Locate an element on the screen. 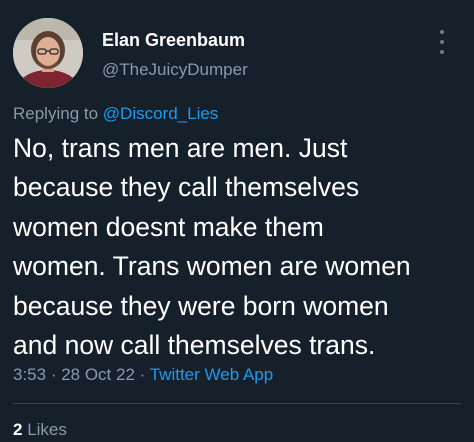 Image resolution: width=474 pixels, height=442 pixels. likes-link: 2 Likes is located at coordinates (40, 430).